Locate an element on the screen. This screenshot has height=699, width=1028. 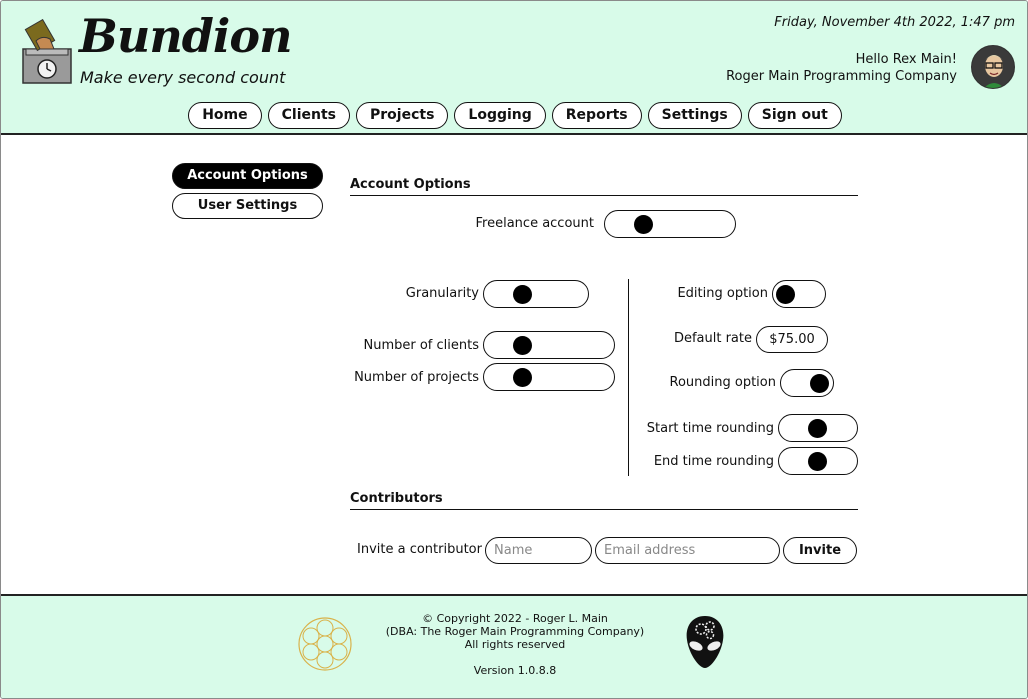
number-of-projects-label: Number of projects is located at coordinates (416, 377).